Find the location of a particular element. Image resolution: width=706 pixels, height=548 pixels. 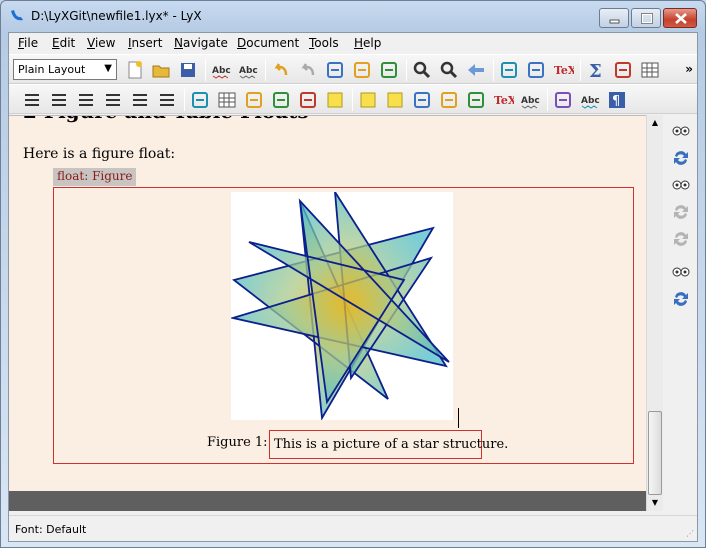

text-style-icon: TeX is located at coordinates (564, 70).